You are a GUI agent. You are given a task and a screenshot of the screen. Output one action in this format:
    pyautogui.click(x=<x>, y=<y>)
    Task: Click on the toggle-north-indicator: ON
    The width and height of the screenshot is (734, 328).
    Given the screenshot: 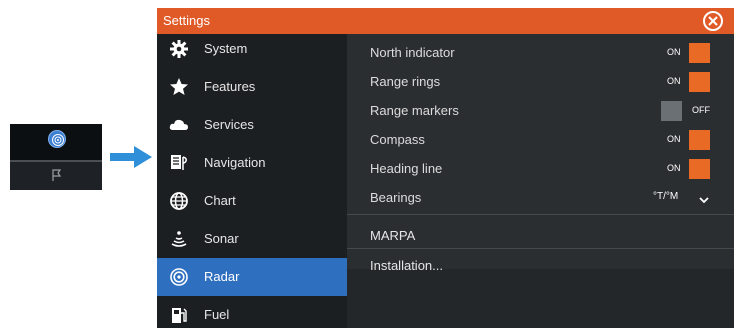 What is the action you would take?
    pyautogui.click(x=686, y=53)
    